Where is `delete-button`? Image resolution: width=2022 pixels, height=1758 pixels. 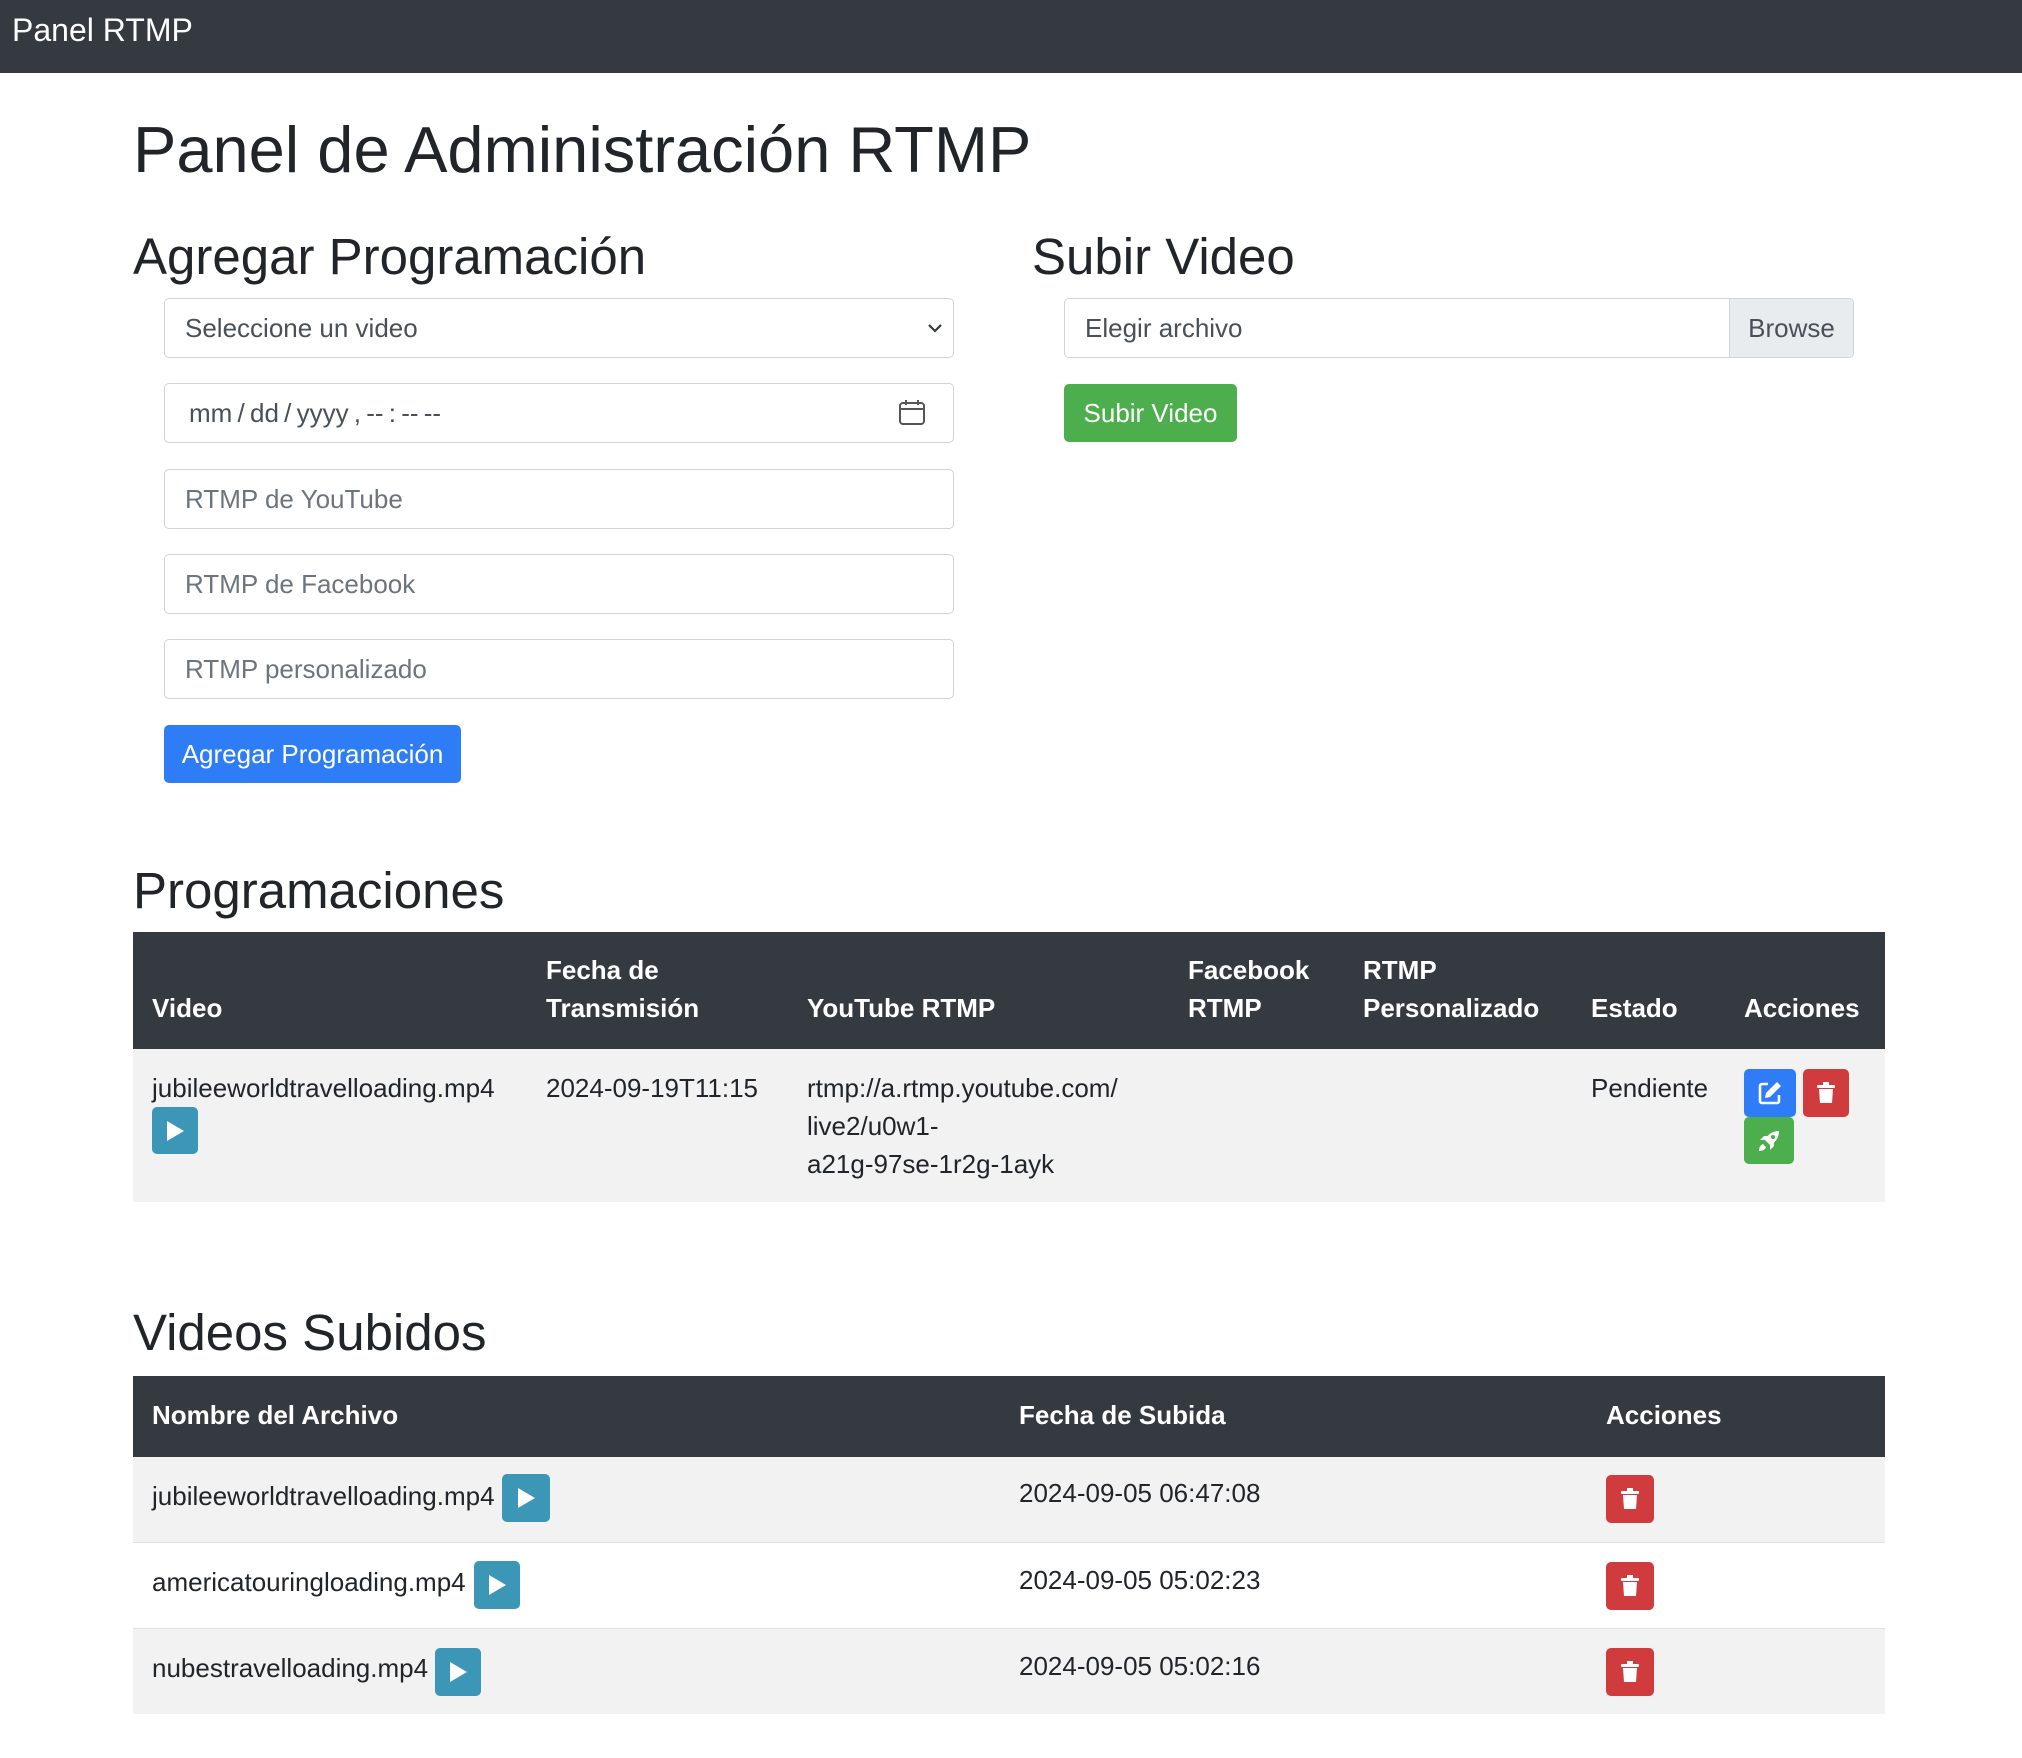 delete-button is located at coordinates (1826, 1093).